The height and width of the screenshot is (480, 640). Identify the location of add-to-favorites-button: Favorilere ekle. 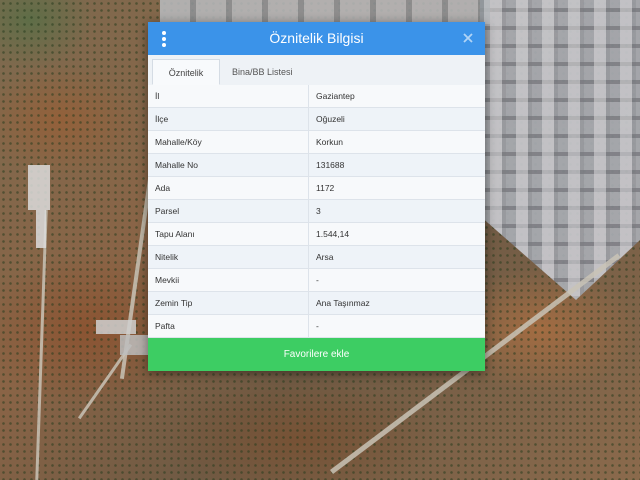
(316, 354).